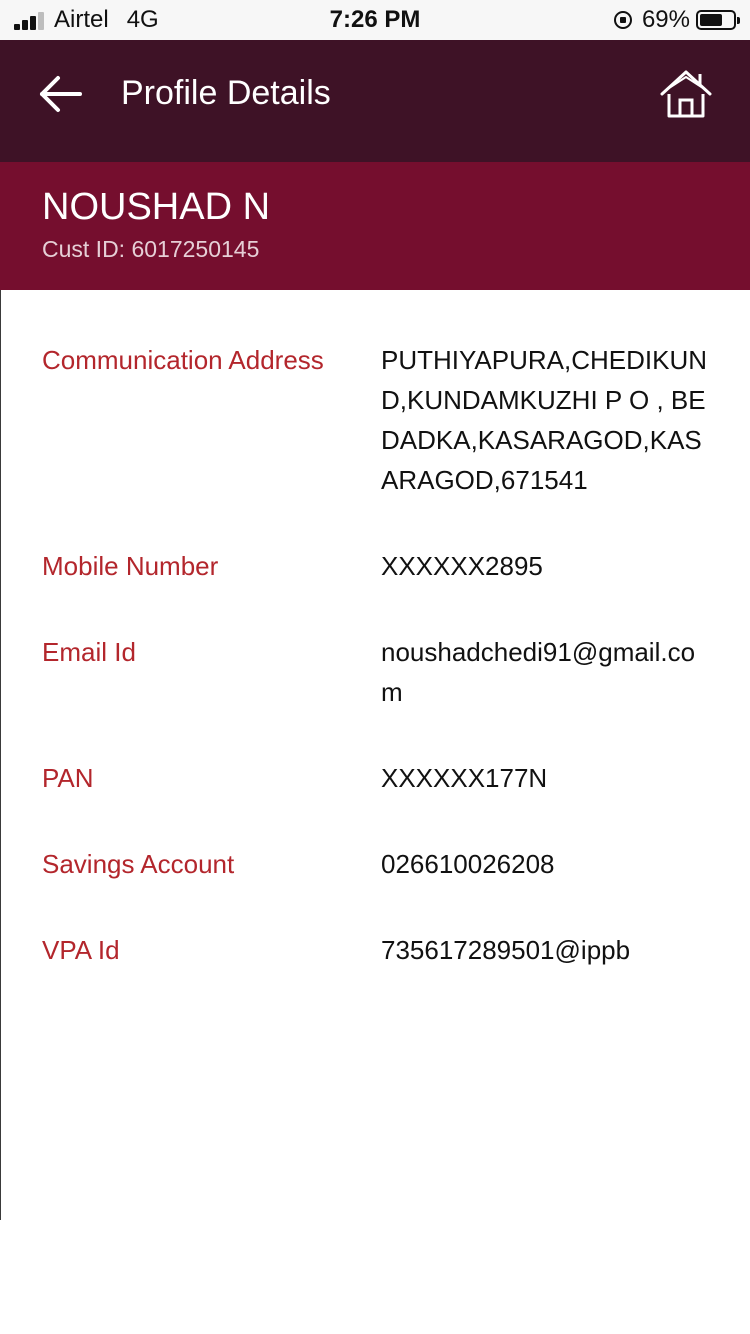 This screenshot has width=750, height=1334. Describe the element at coordinates (738, 20) in the screenshot. I see `battery-tip` at that location.